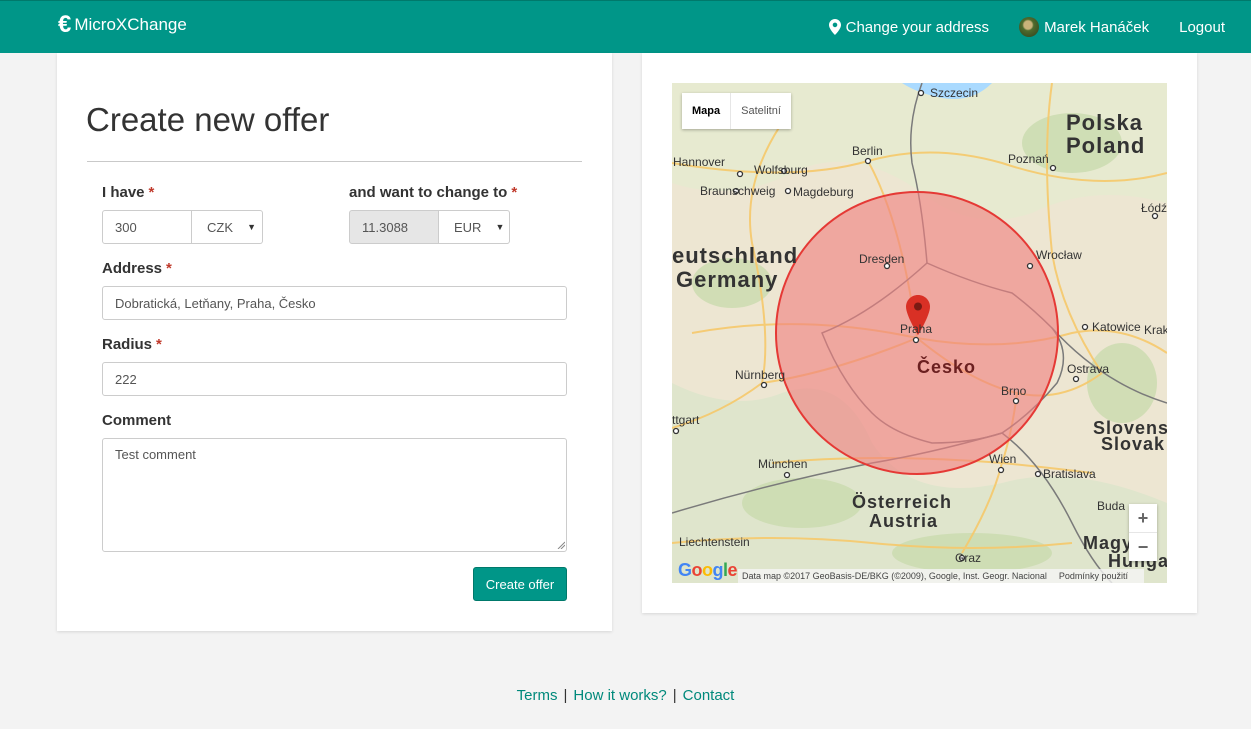 Image resolution: width=1251 pixels, height=729 pixels. What do you see at coordinates (867, 151) in the screenshot?
I see `map-label: Berlin` at bounding box center [867, 151].